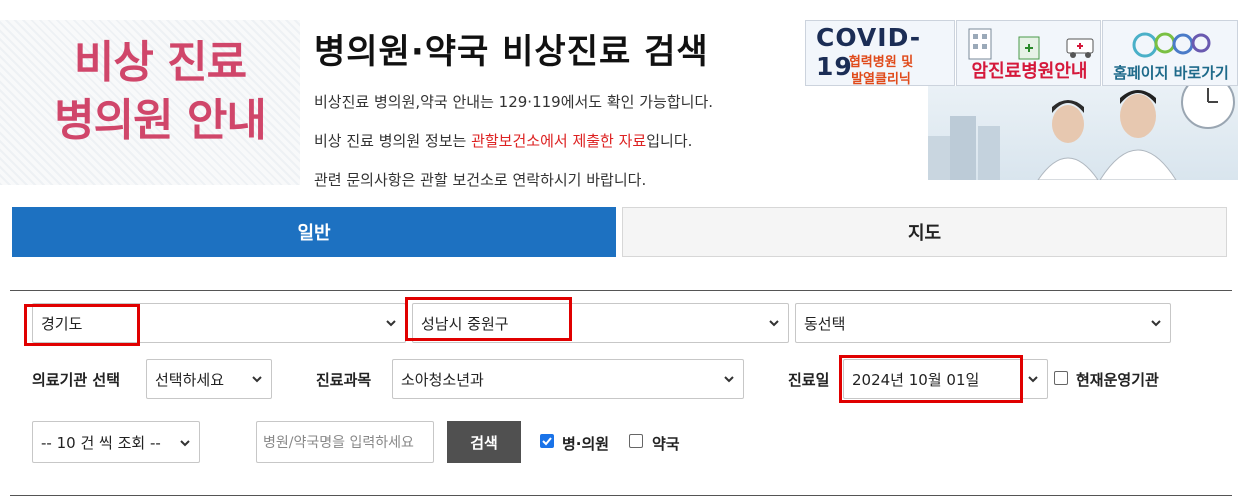  What do you see at coordinates (160, 120) in the screenshot?
I see `banner-title-line2: 병의원 안내` at bounding box center [160, 120].